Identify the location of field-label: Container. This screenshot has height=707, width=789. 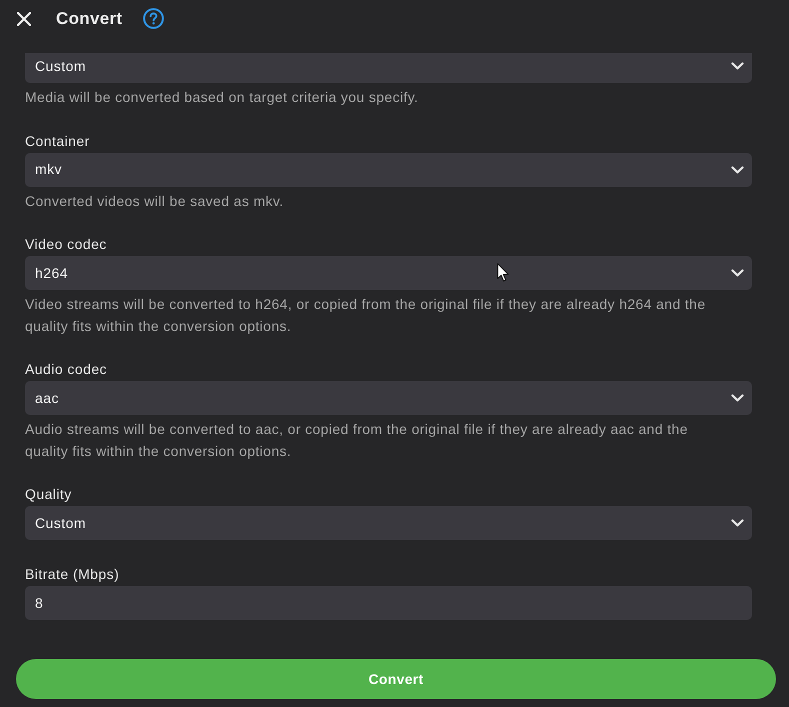
(58, 141).